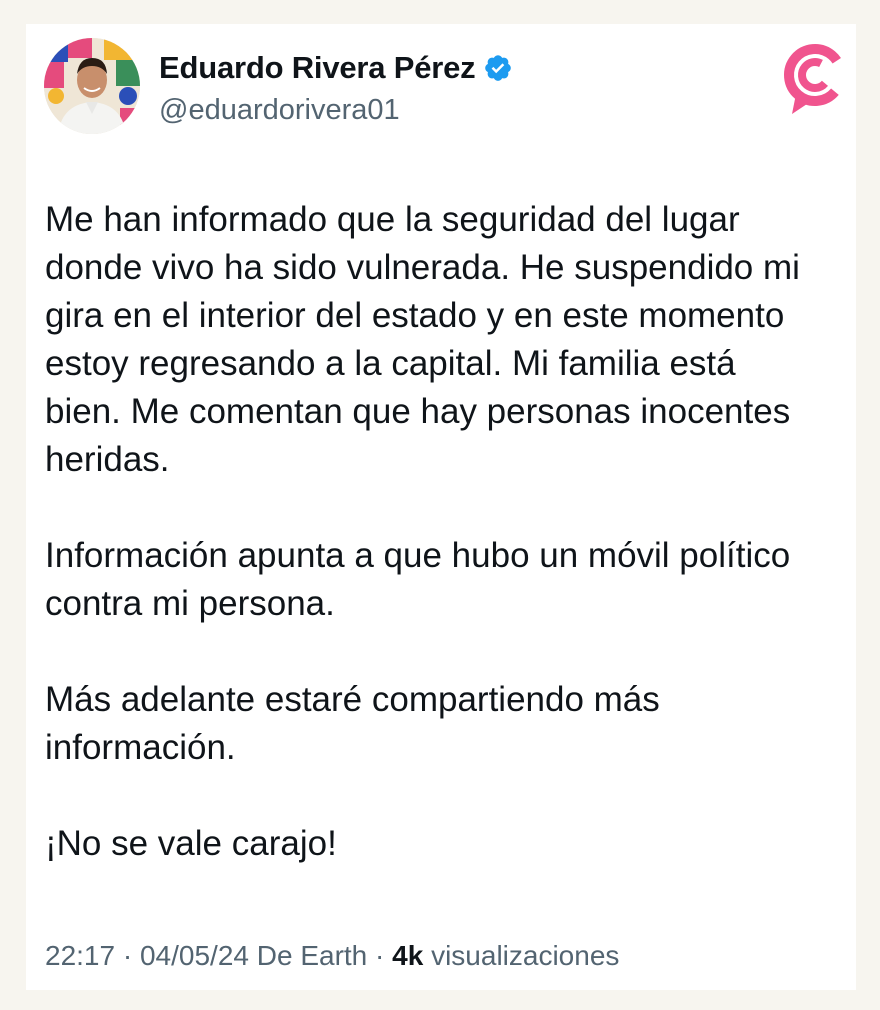  Describe the element at coordinates (279, 110) in the screenshot. I see `author-handle: @eduardorivera01` at that location.